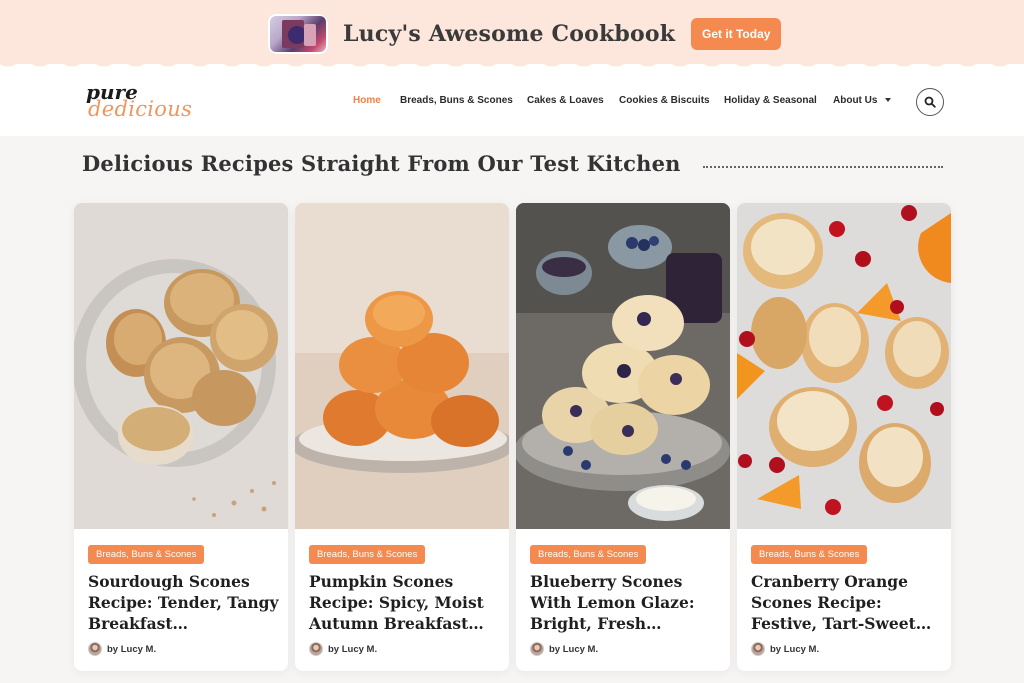 Image resolution: width=1024 pixels, height=683 pixels. I want to click on nav-item-cookies-biscuits: Cookies & Biscuits, so click(664, 100).